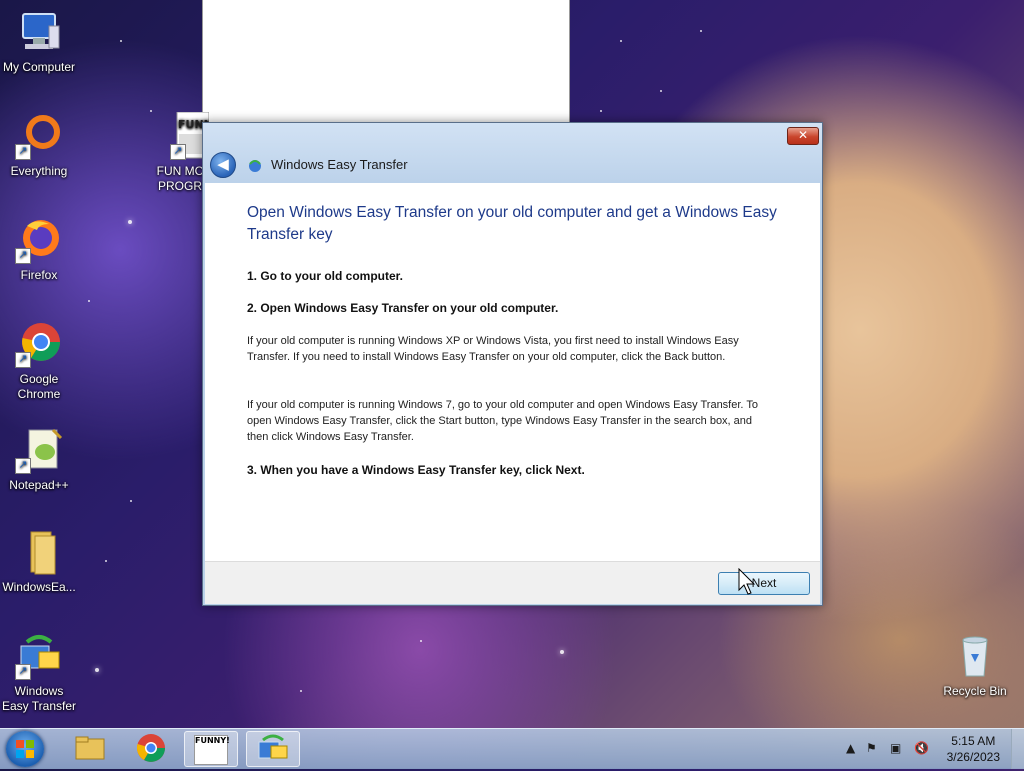 This screenshot has width=1024, height=771. What do you see at coordinates (850, 748) in the screenshot?
I see `show-hidden-icons-chevron-icon: ▲` at bounding box center [850, 748].